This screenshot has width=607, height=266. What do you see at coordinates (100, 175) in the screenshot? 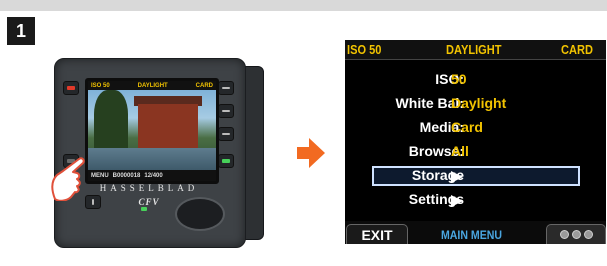
I see `camera-lcd-menu: MENU` at bounding box center [100, 175].